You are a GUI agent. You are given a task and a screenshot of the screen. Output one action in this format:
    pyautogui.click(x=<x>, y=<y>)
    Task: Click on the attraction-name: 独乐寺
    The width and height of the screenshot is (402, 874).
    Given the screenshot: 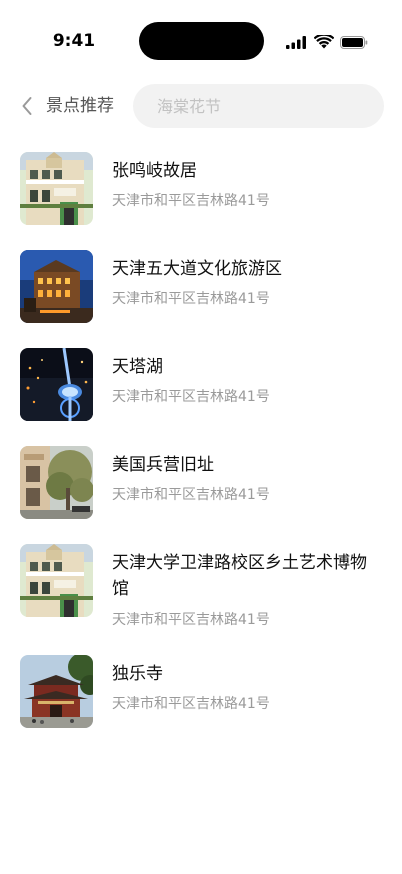 What is the action you would take?
    pyautogui.click(x=137, y=674)
    